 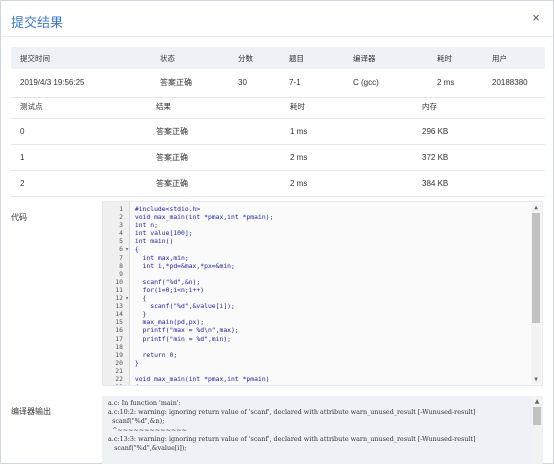 I want to click on status-badge: 答案正确, so click(x=190, y=83).